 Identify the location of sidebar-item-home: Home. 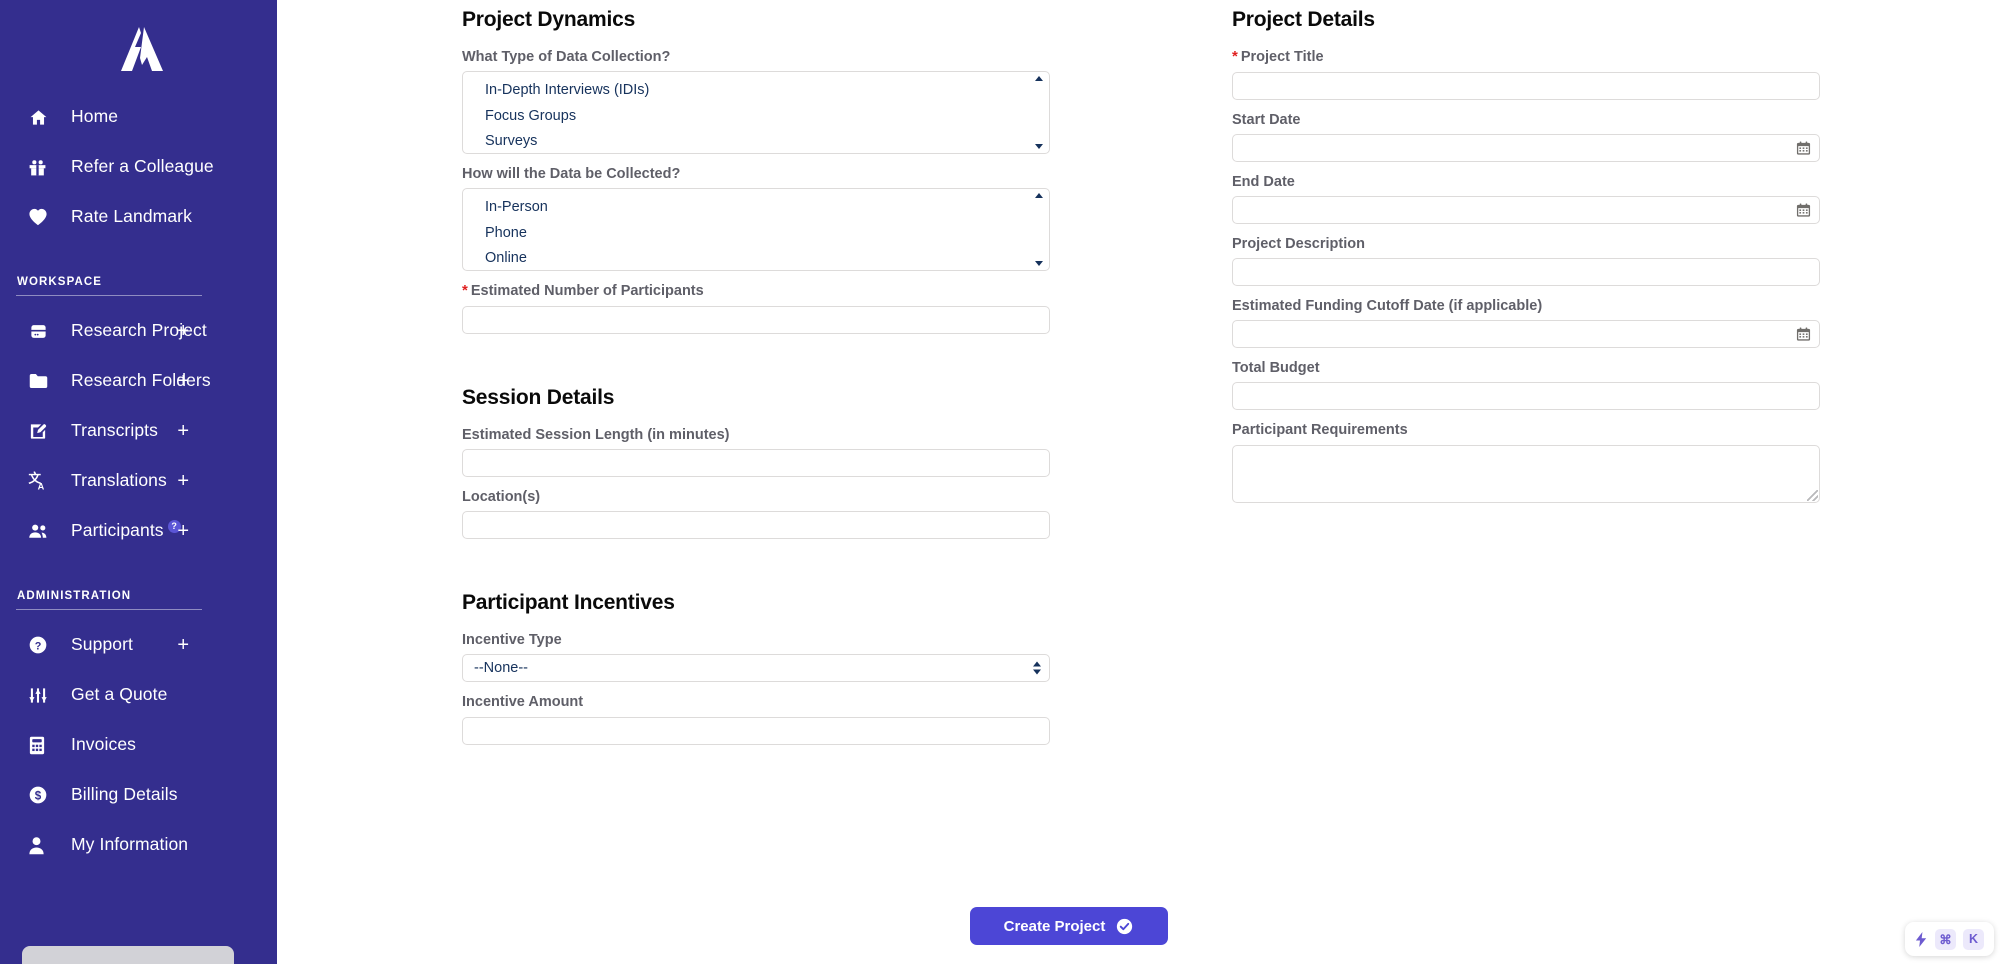
(138, 117).